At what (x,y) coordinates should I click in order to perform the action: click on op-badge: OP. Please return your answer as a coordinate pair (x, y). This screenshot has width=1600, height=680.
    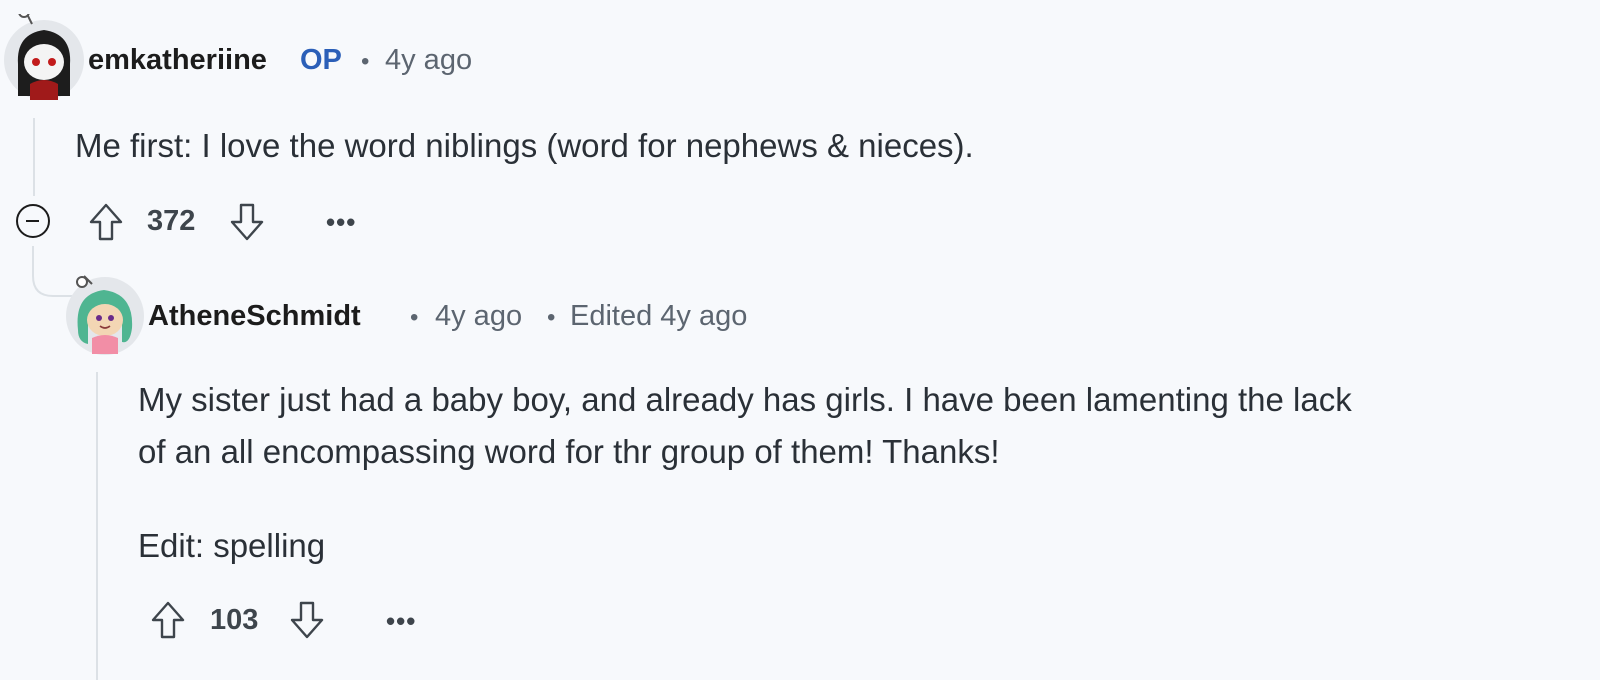
    Looking at the image, I should click on (321, 60).